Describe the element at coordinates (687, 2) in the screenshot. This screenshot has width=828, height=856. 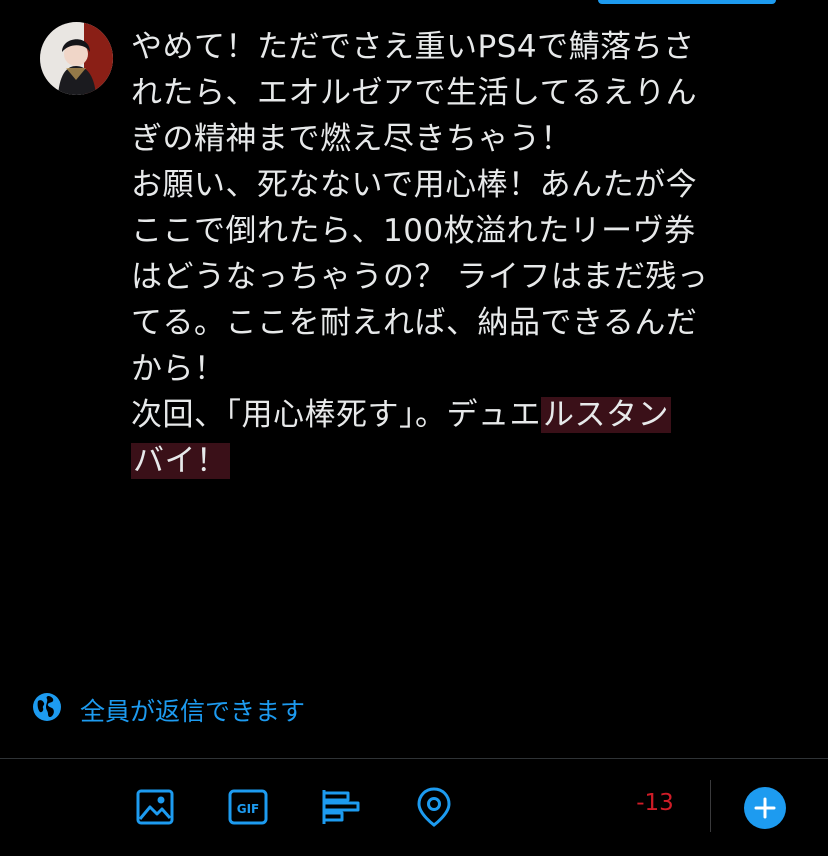
I see `top-action-button-edge` at that location.